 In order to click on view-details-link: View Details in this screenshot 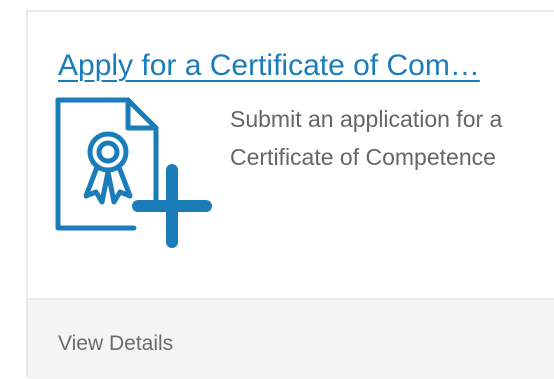, I will do `click(115, 344)`.